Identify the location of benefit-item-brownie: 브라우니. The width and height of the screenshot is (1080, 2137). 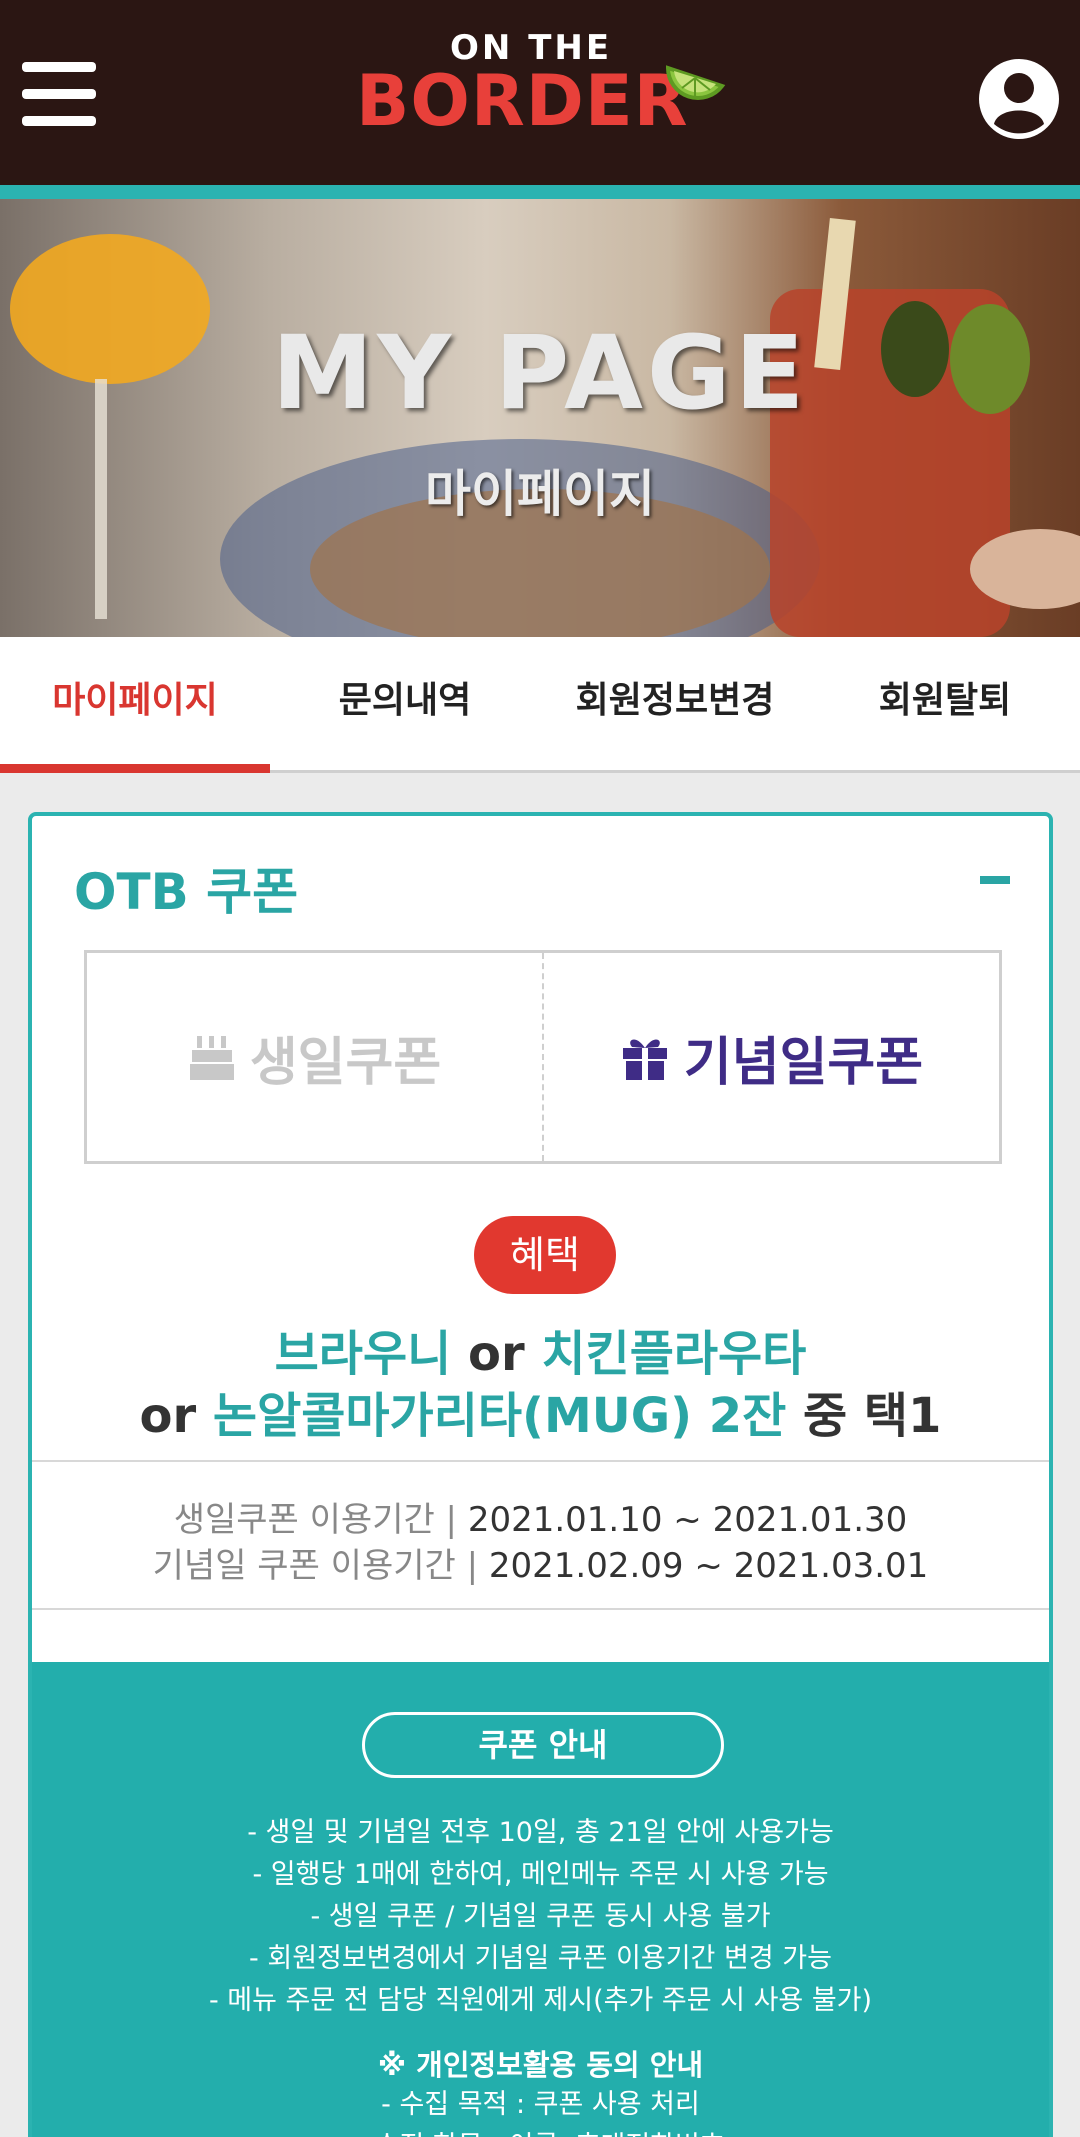
(363, 1354).